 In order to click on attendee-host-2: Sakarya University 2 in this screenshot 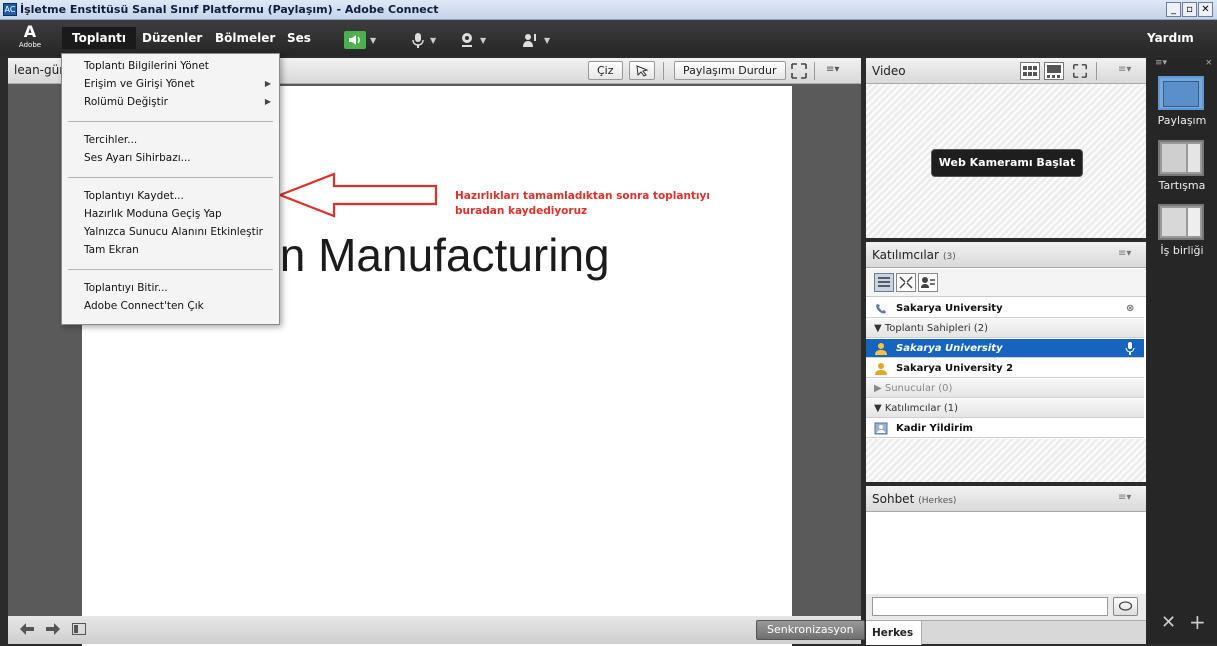, I will do `click(1005, 368)`.